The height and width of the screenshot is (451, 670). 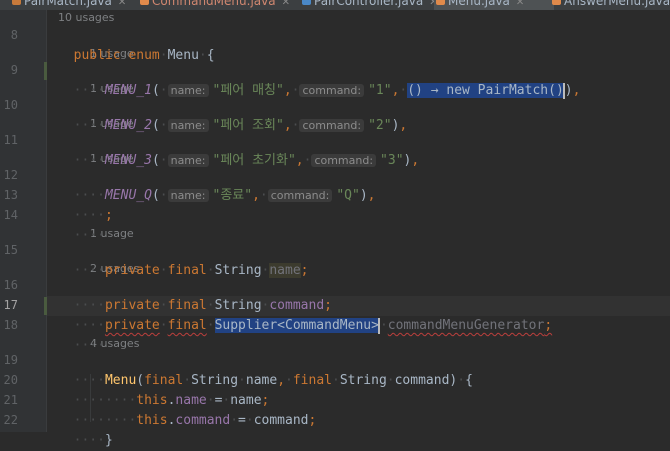 I want to click on tab-label: Menu.java, so click(x=479, y=4).